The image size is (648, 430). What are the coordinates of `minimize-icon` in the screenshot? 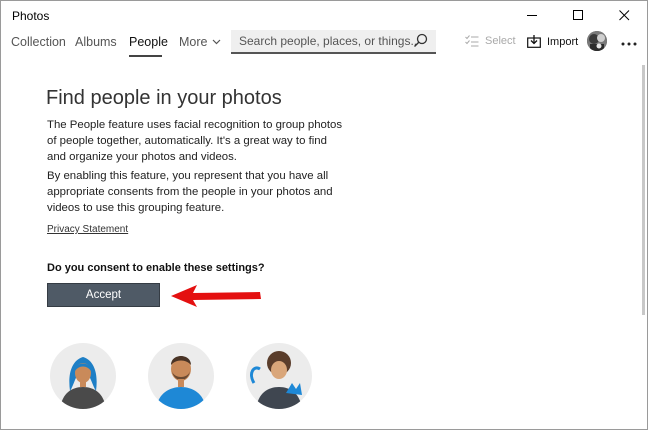 It's located at (531, 15).